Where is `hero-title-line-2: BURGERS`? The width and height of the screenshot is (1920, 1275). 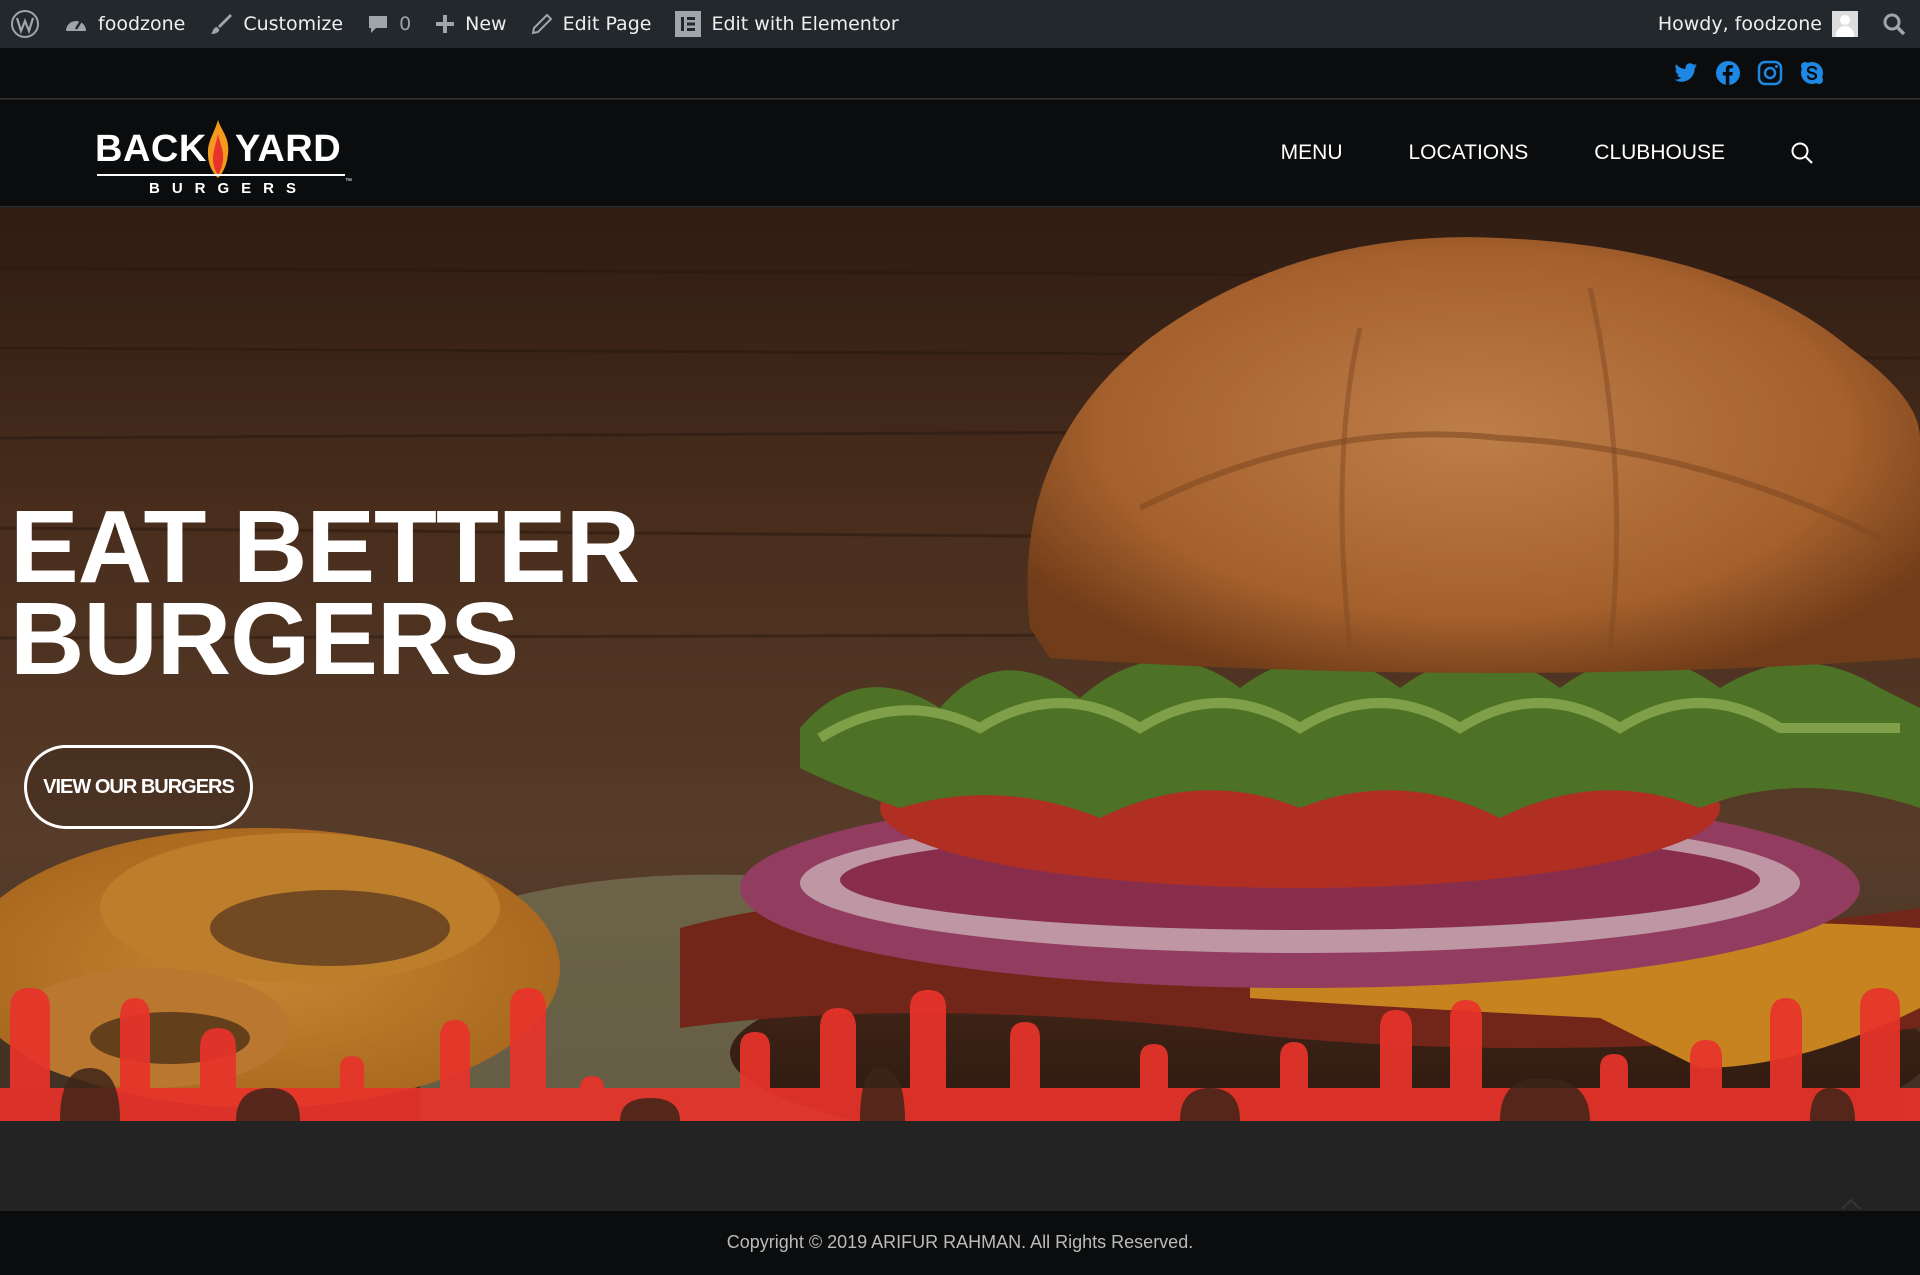
hero-title-line-2: BURGERS is located at coordinates (264, 638).